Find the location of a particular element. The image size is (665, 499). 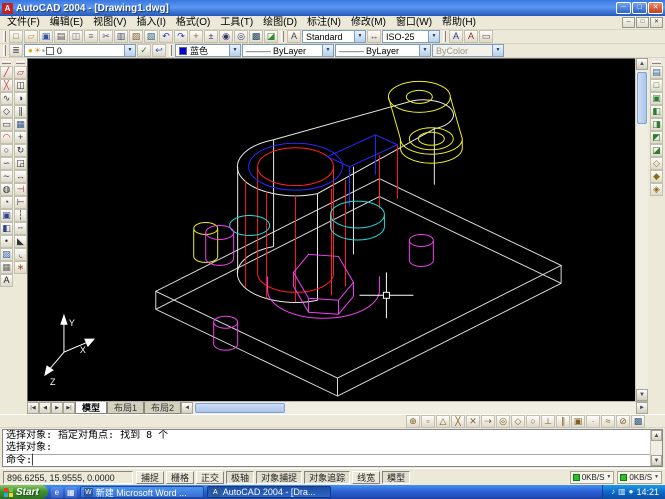

layer-combo: ● ☀ ▪ 0 ▼ is located at coordinates (80, 50).